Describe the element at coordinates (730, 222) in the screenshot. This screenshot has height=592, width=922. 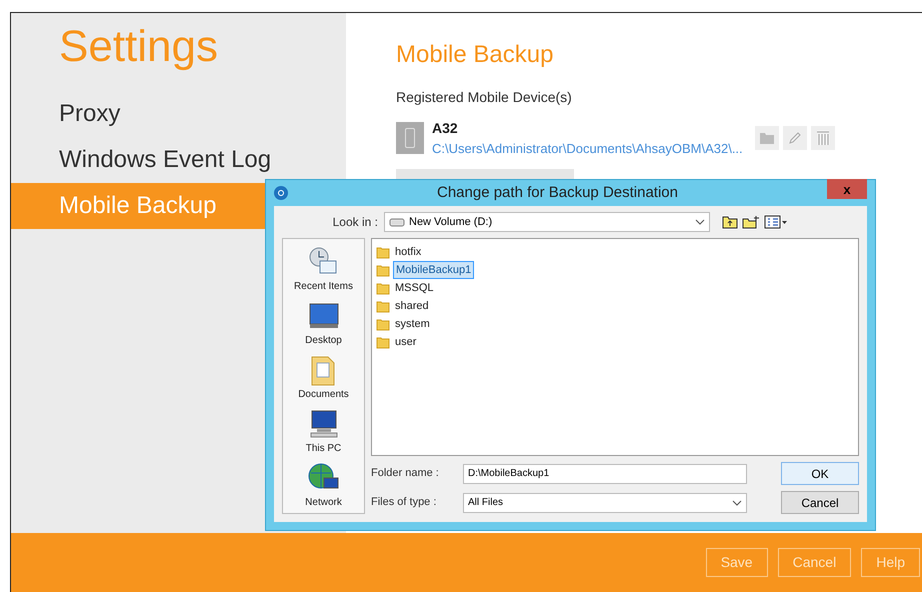
I see `folder-up-icon` at that location.